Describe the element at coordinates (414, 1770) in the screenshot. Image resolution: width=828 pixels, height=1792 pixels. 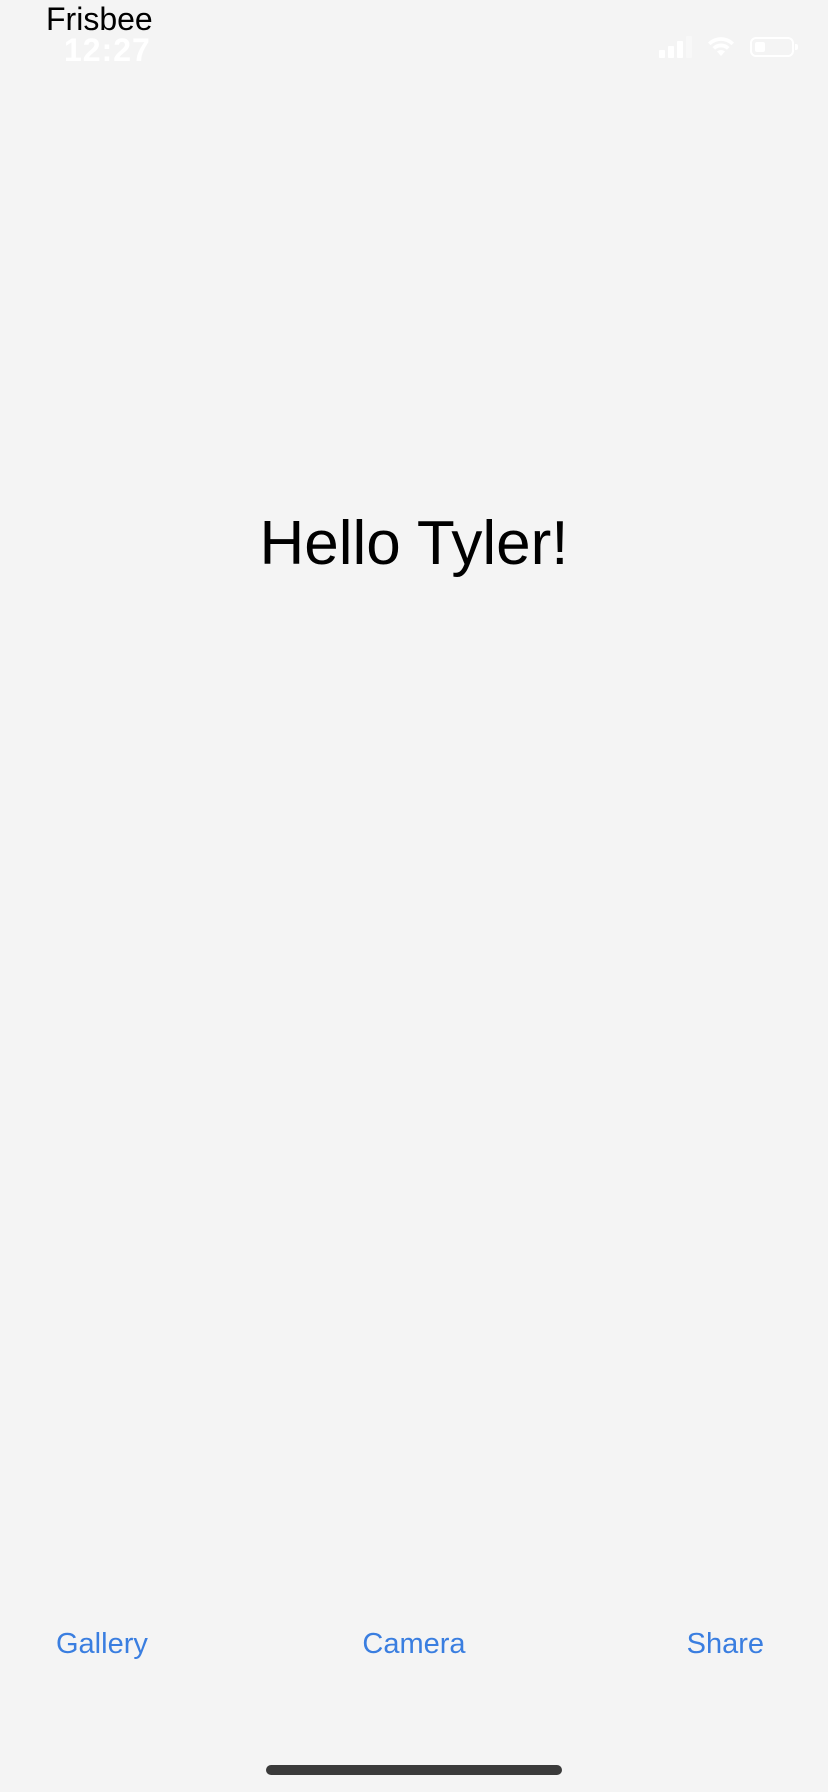
I see `home-indicator` at that location.